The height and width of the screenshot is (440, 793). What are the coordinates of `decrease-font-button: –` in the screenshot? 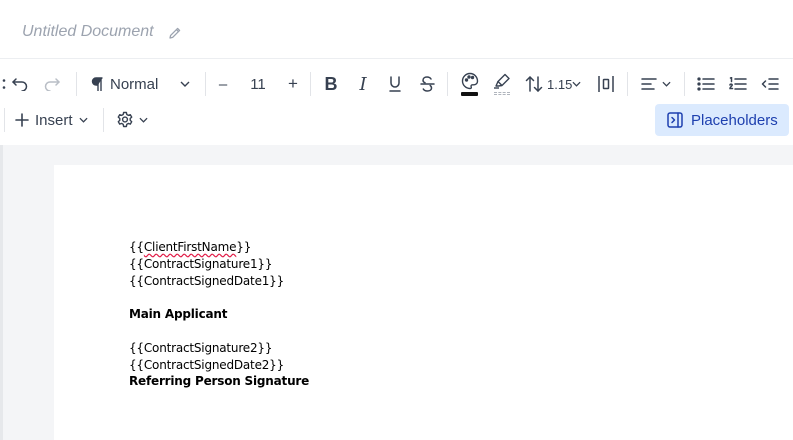 It's located at (223, 84).